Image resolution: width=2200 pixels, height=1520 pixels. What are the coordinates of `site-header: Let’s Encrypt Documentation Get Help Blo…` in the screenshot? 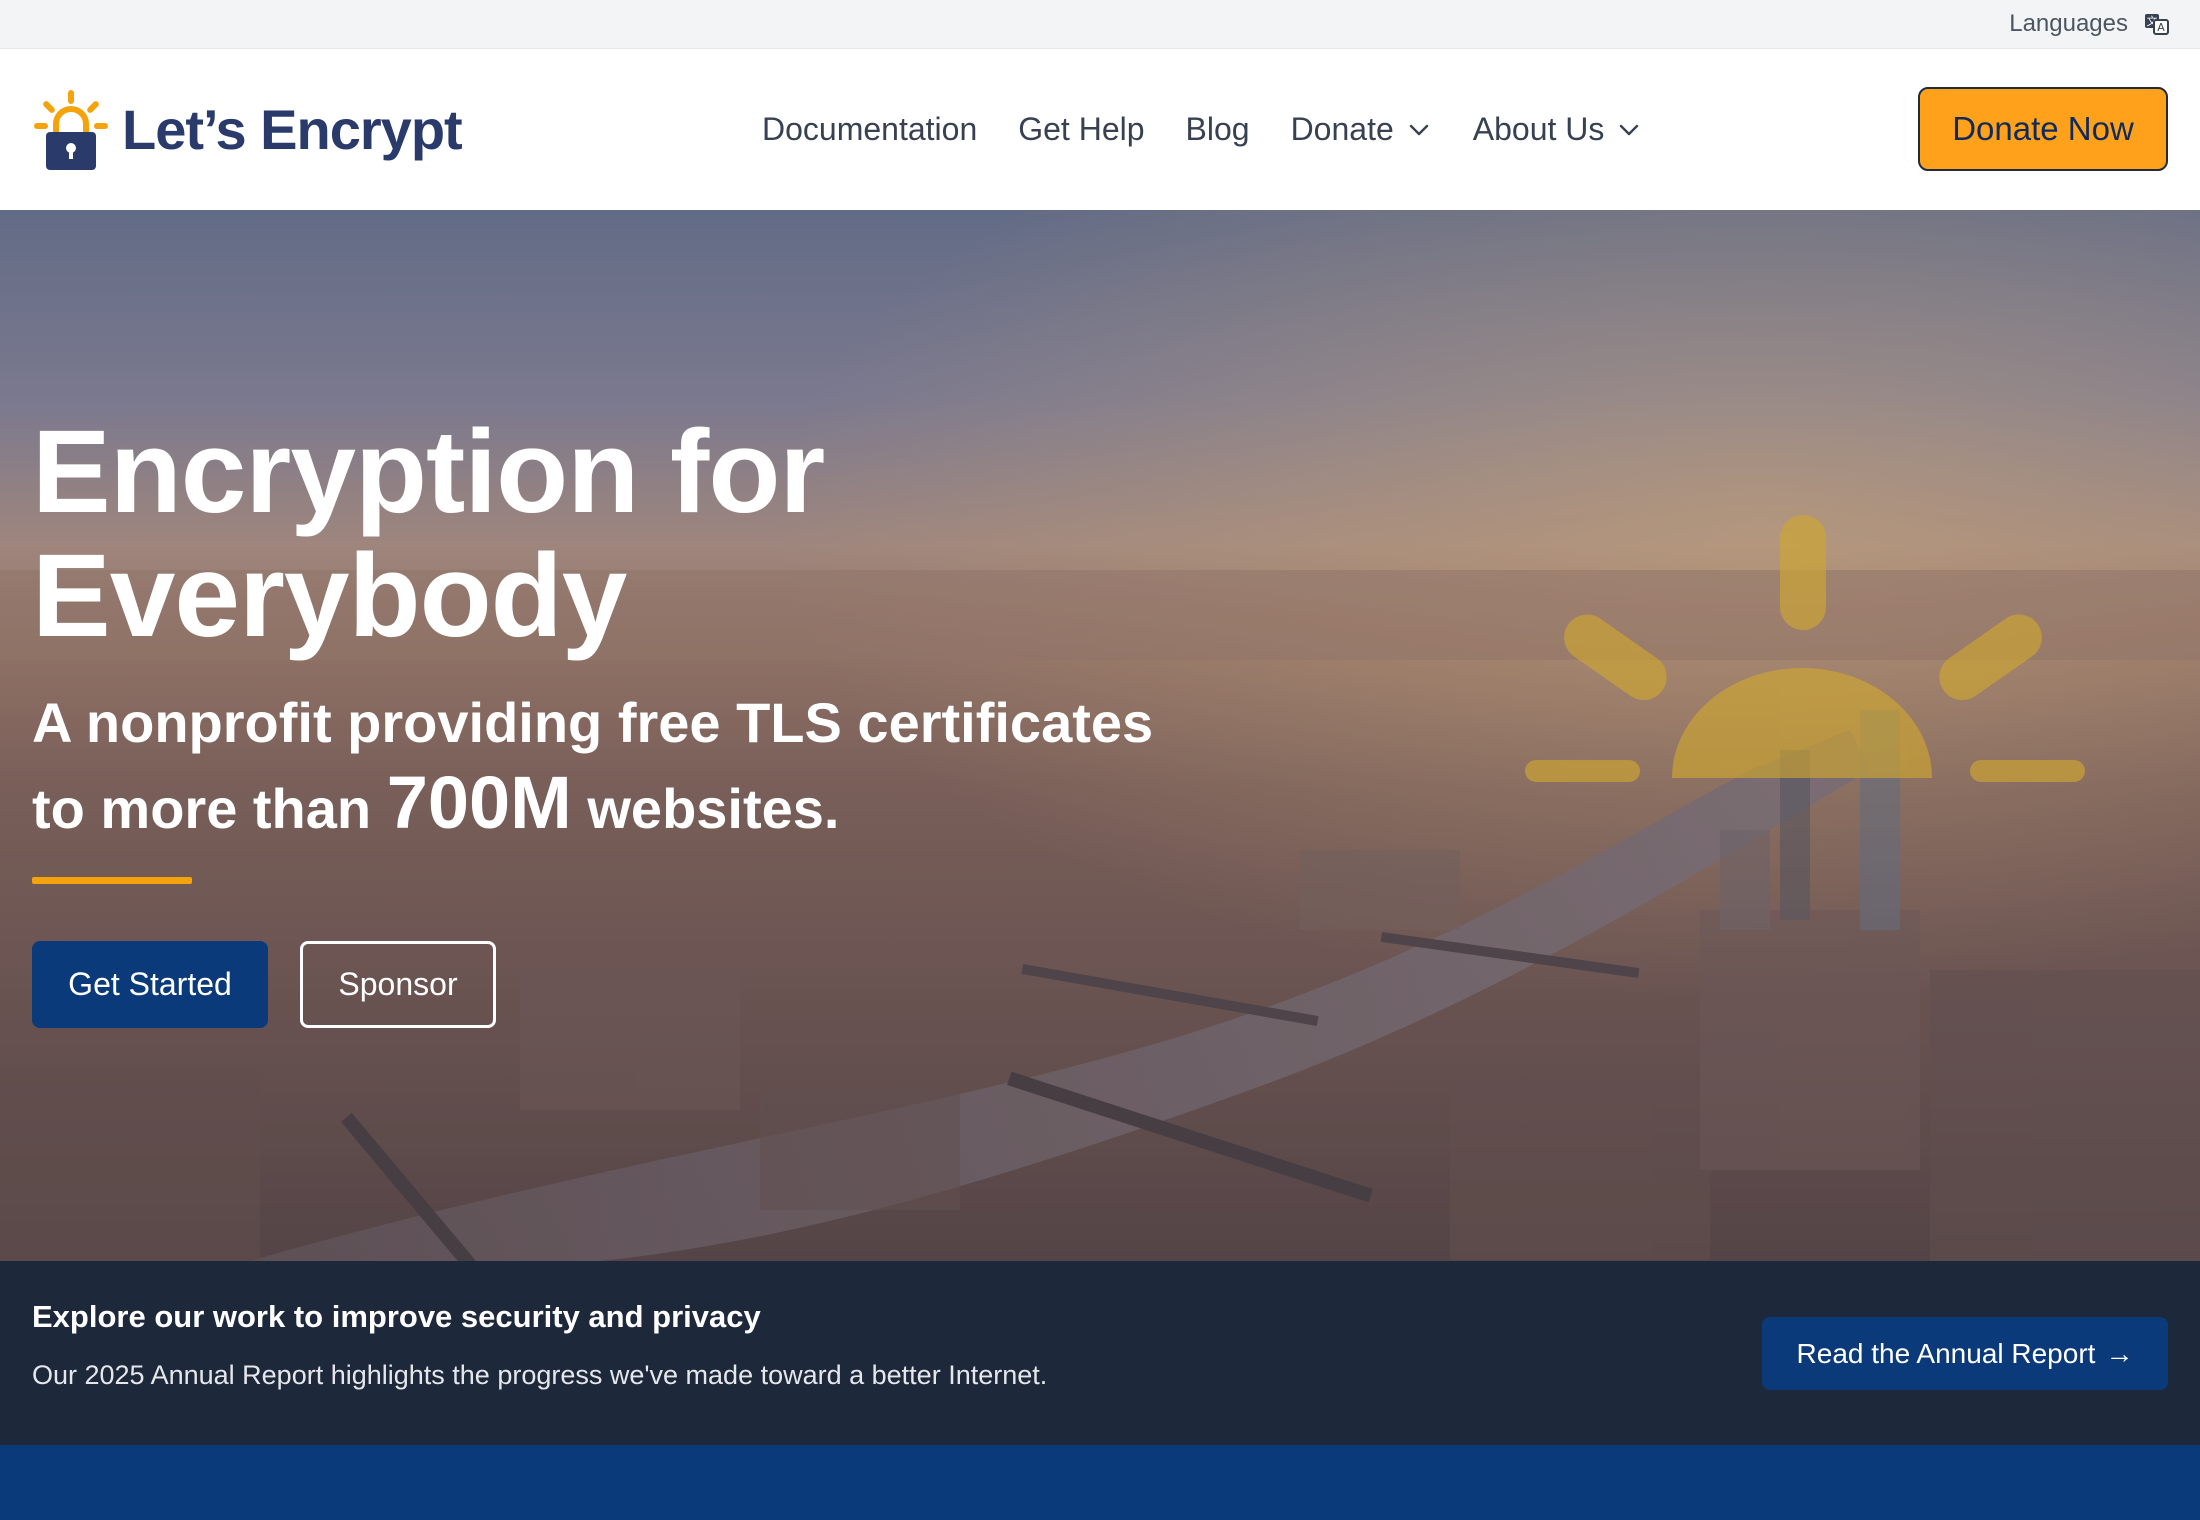 It's located at (1100, 129).